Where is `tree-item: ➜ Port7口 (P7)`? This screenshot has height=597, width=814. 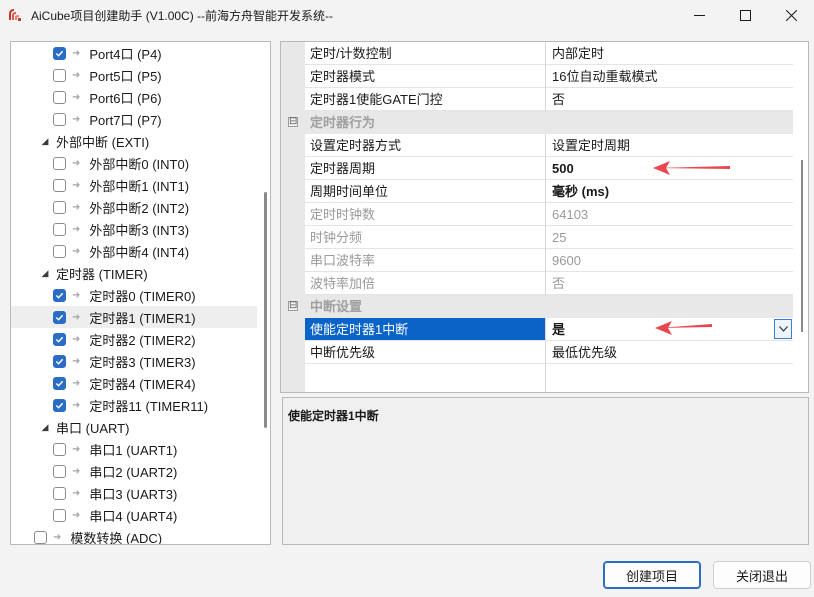
tree-item: ➜ Port7口 (P7) is located at coordinates (134, 119).